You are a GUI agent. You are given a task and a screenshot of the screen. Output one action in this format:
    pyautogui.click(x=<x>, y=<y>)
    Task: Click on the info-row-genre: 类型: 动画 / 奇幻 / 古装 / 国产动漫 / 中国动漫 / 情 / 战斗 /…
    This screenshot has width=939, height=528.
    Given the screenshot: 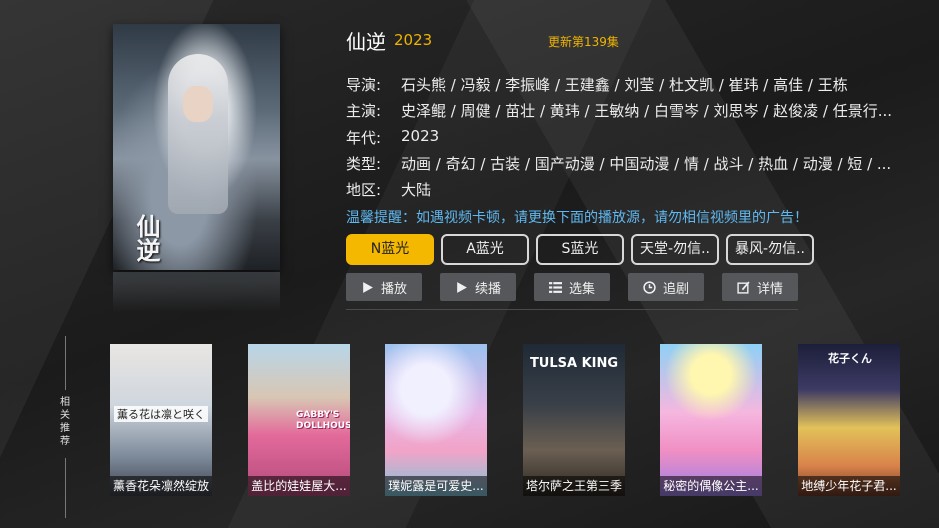 What is the action you would take?
    pyautogui.click(x=633, y=163)
    